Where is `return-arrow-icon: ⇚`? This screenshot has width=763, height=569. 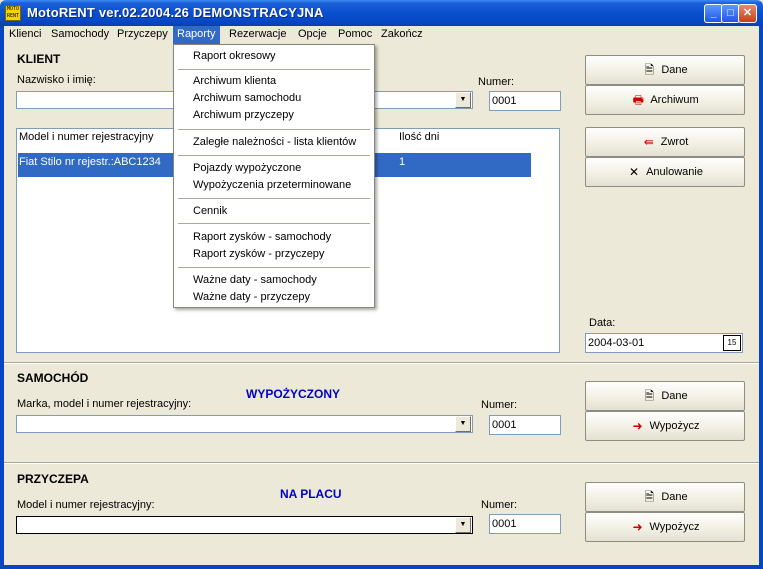 return-arrow-icon: ⇚ is located at coordinates (648, 142).